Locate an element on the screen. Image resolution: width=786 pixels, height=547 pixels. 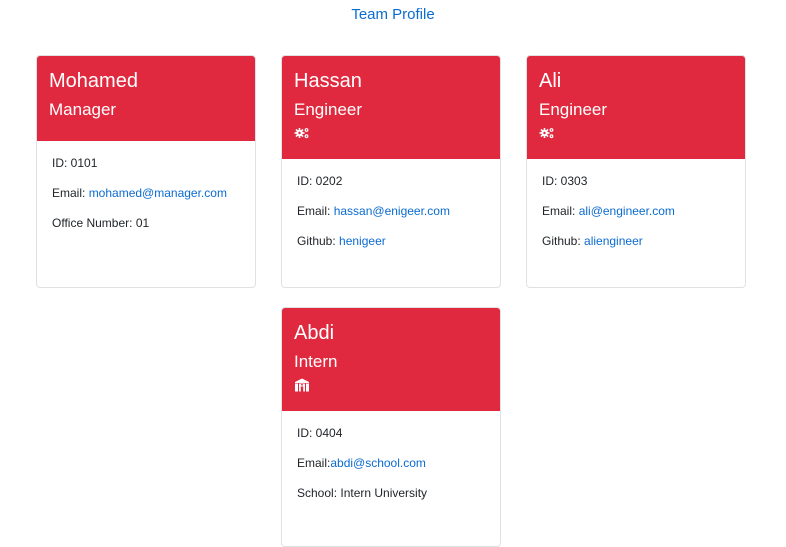
id-value: 0101 is located at coordinates (84, 163).